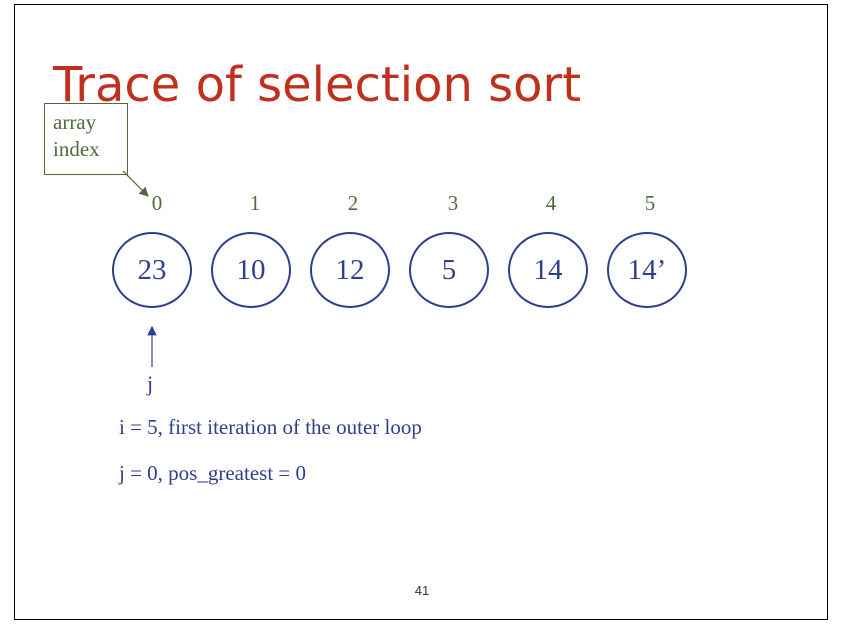 This screenshot has height=629, width=846. I want to click on note-line: i = 5, first iteration of the outer loop, so click(270, 427).